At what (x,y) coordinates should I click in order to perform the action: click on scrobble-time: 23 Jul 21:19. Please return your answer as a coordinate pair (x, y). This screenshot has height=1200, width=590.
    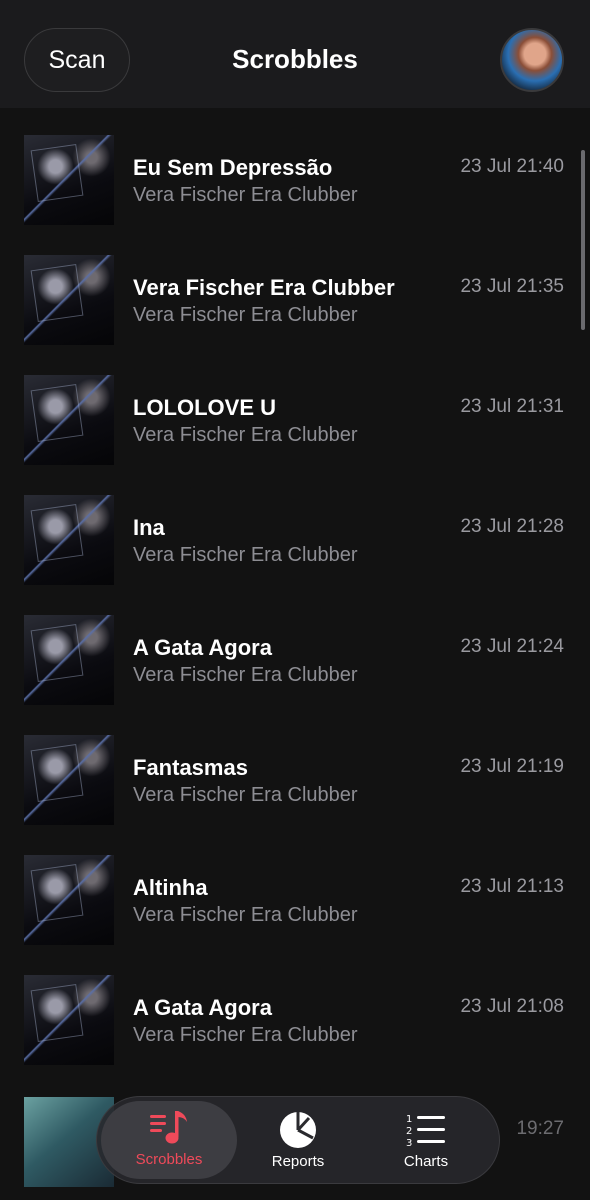
    Looking at the image, I should click on (512, 766).